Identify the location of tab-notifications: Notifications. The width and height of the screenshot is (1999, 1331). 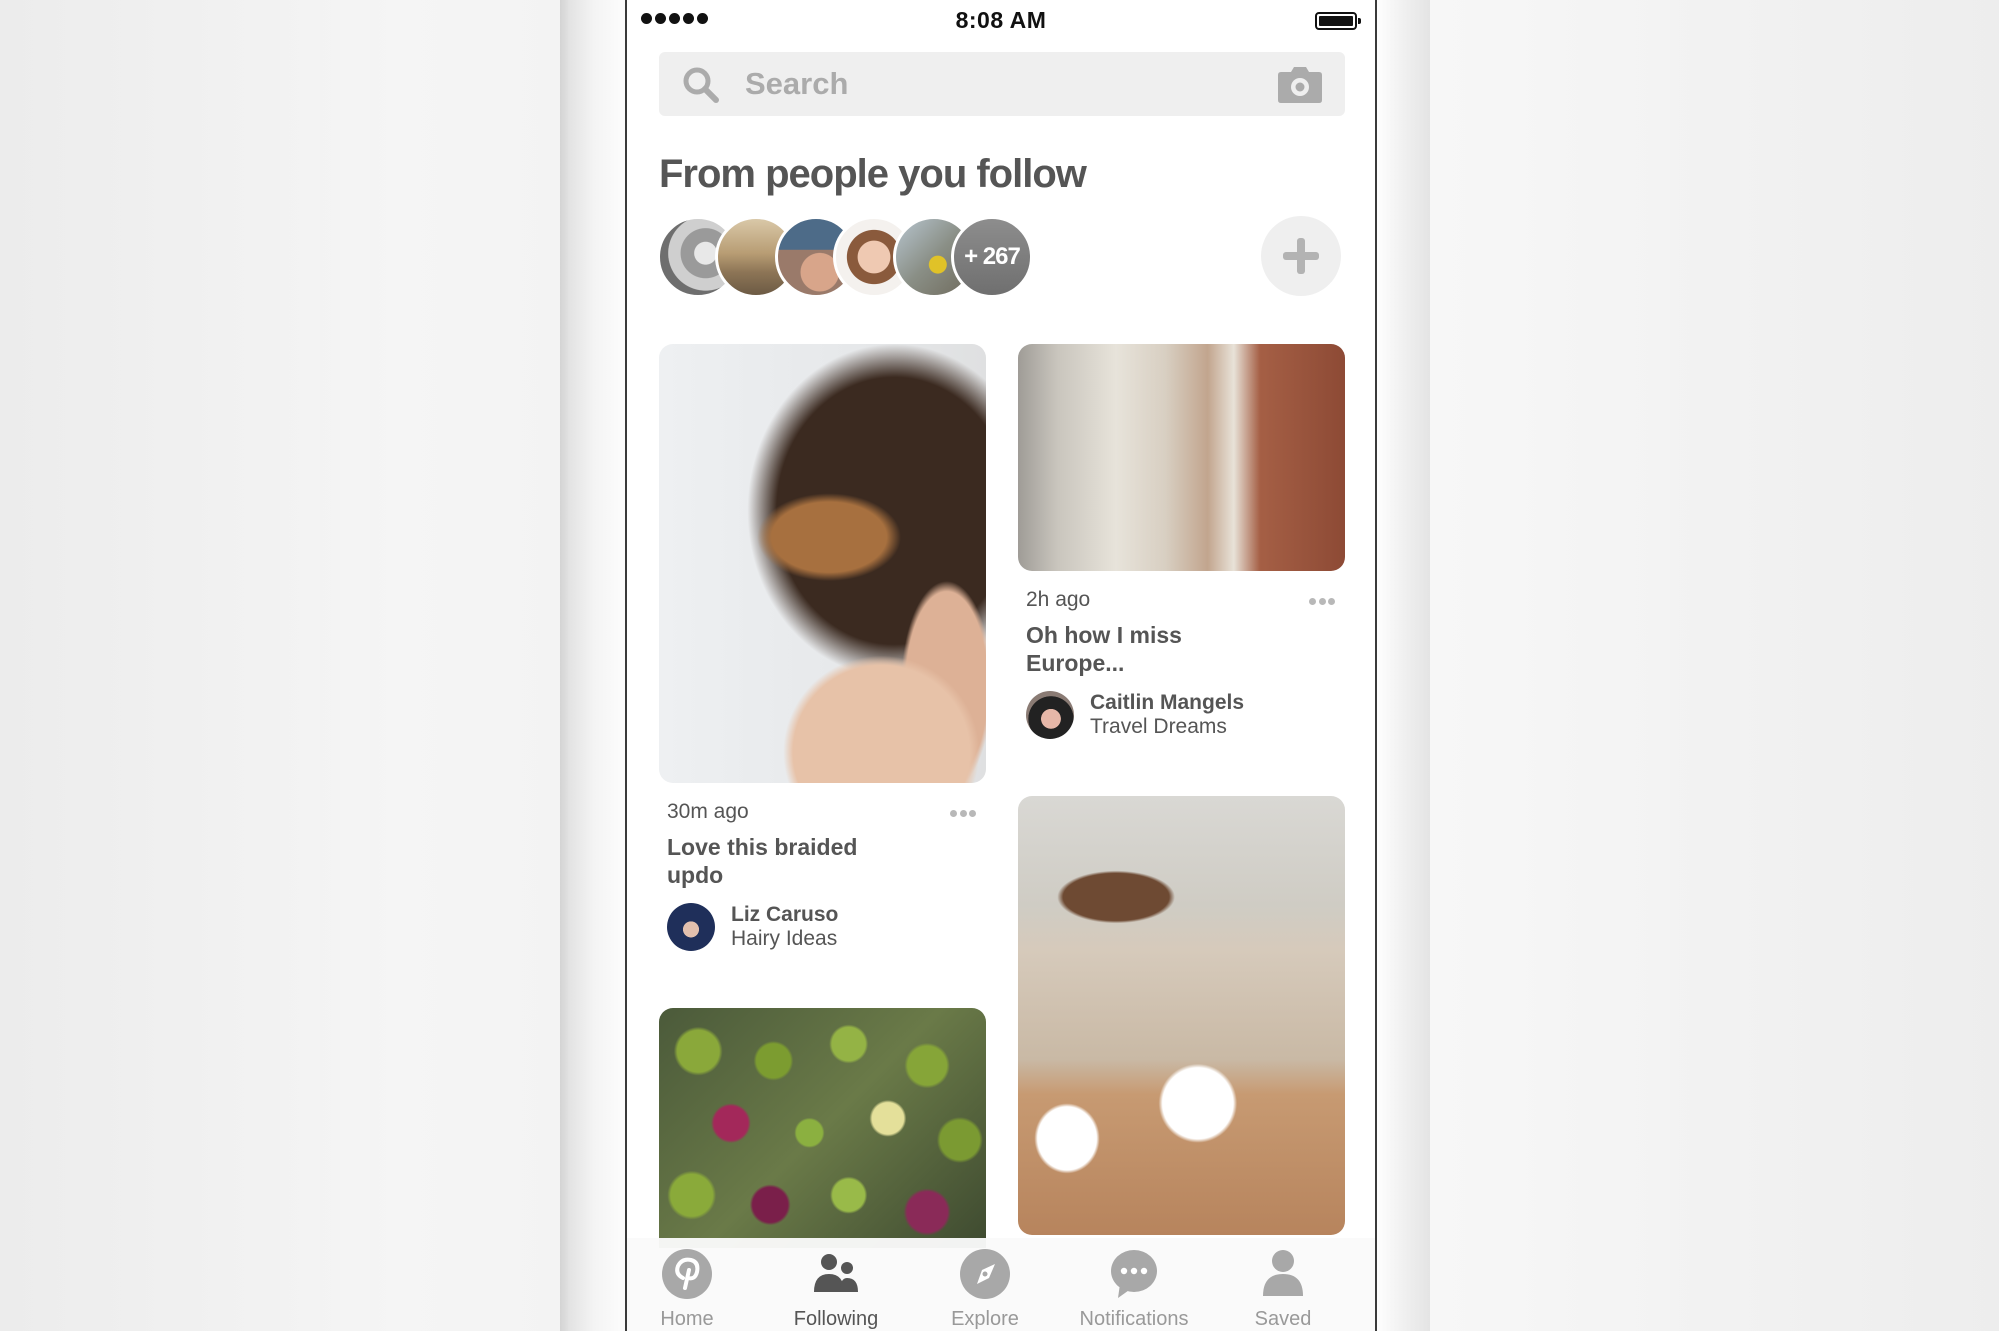
(1134, 1289).